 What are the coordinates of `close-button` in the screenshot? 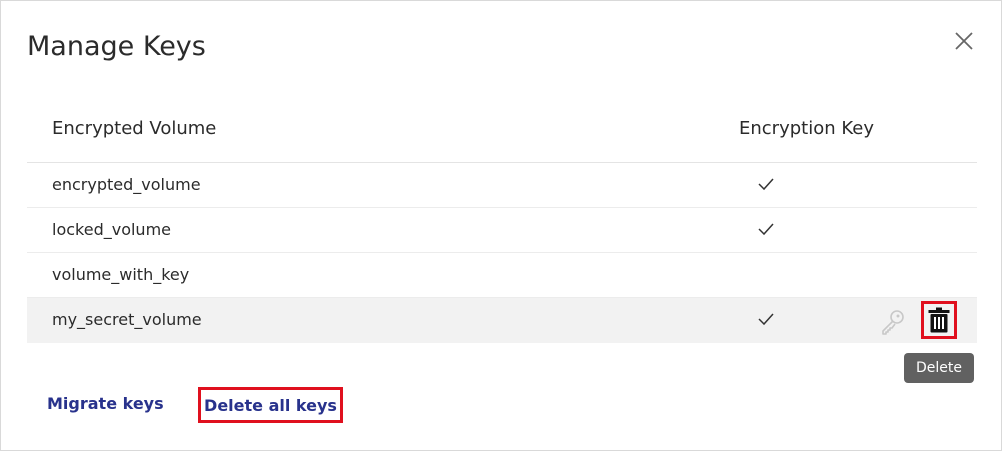 It's located at (964, 41).